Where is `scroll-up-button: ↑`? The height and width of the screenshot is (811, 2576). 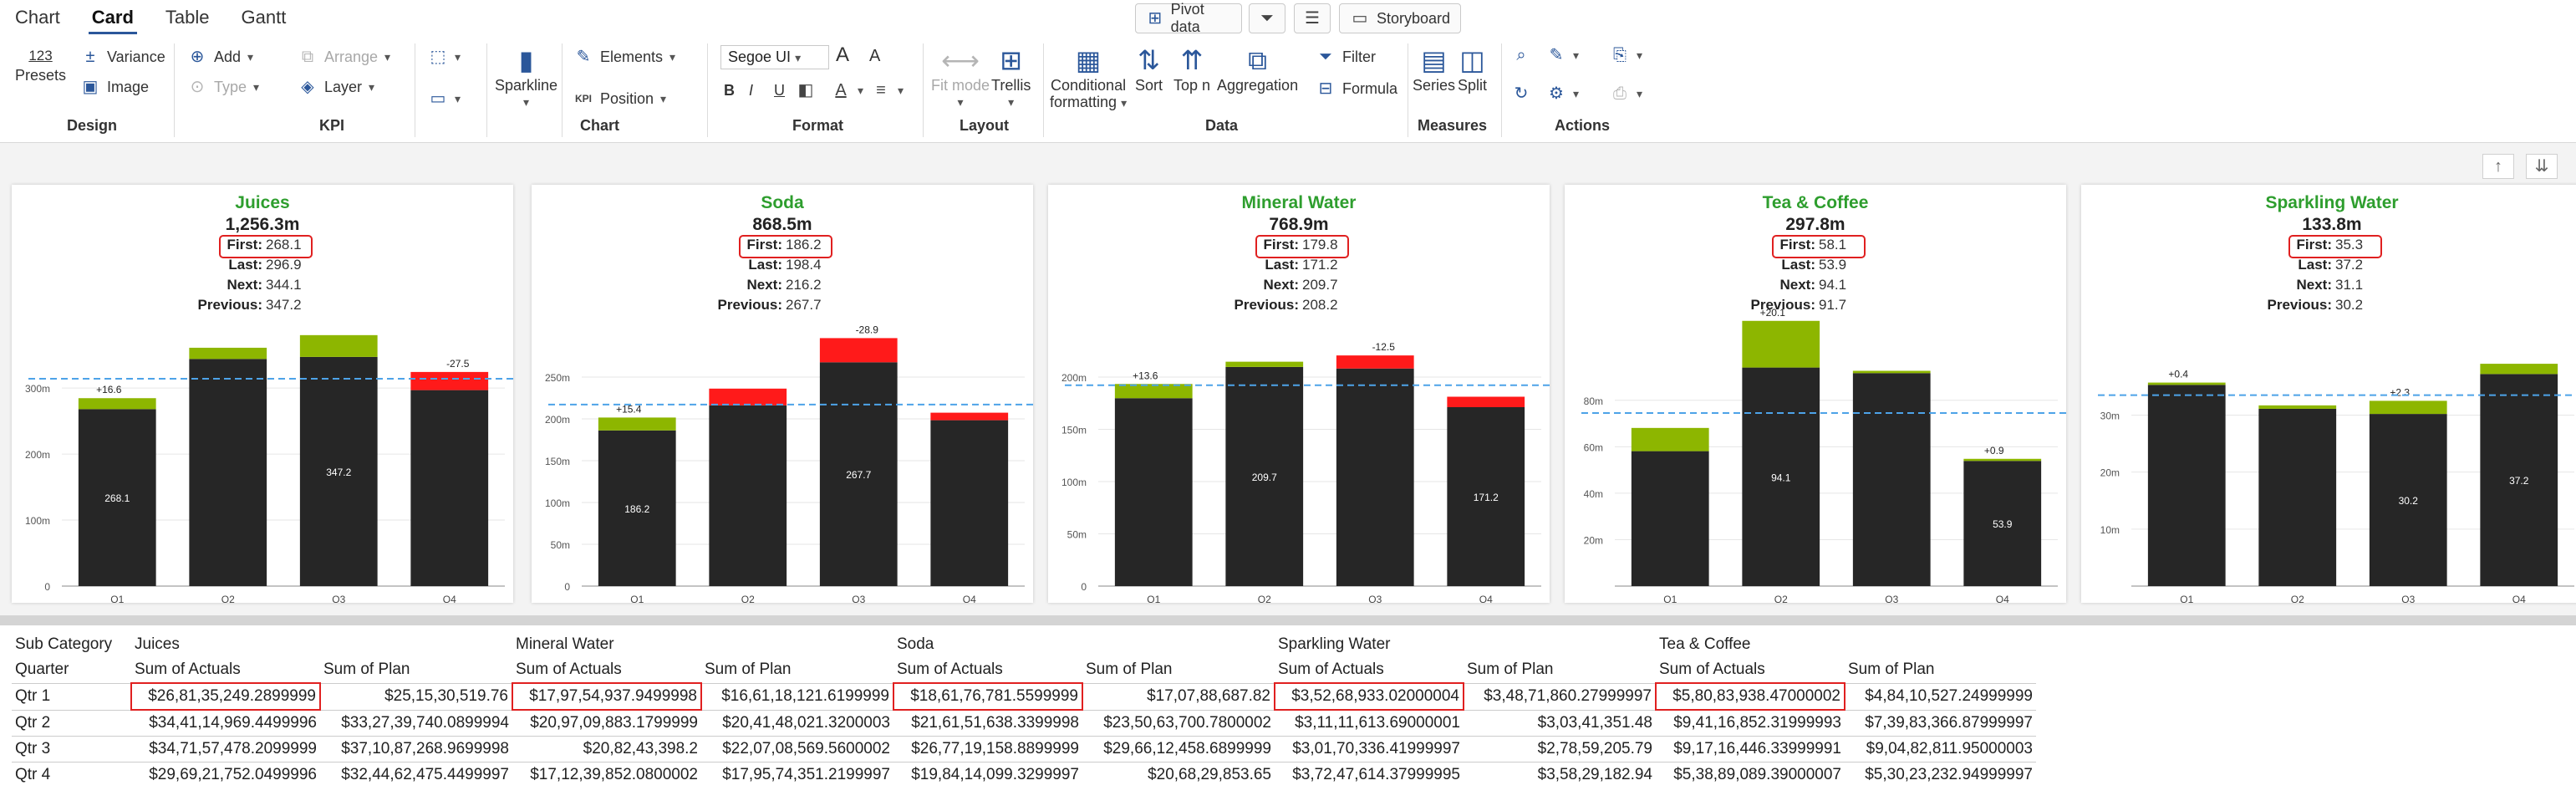
scroll-up-button: ↑ is located at coordinates (2498, 166).